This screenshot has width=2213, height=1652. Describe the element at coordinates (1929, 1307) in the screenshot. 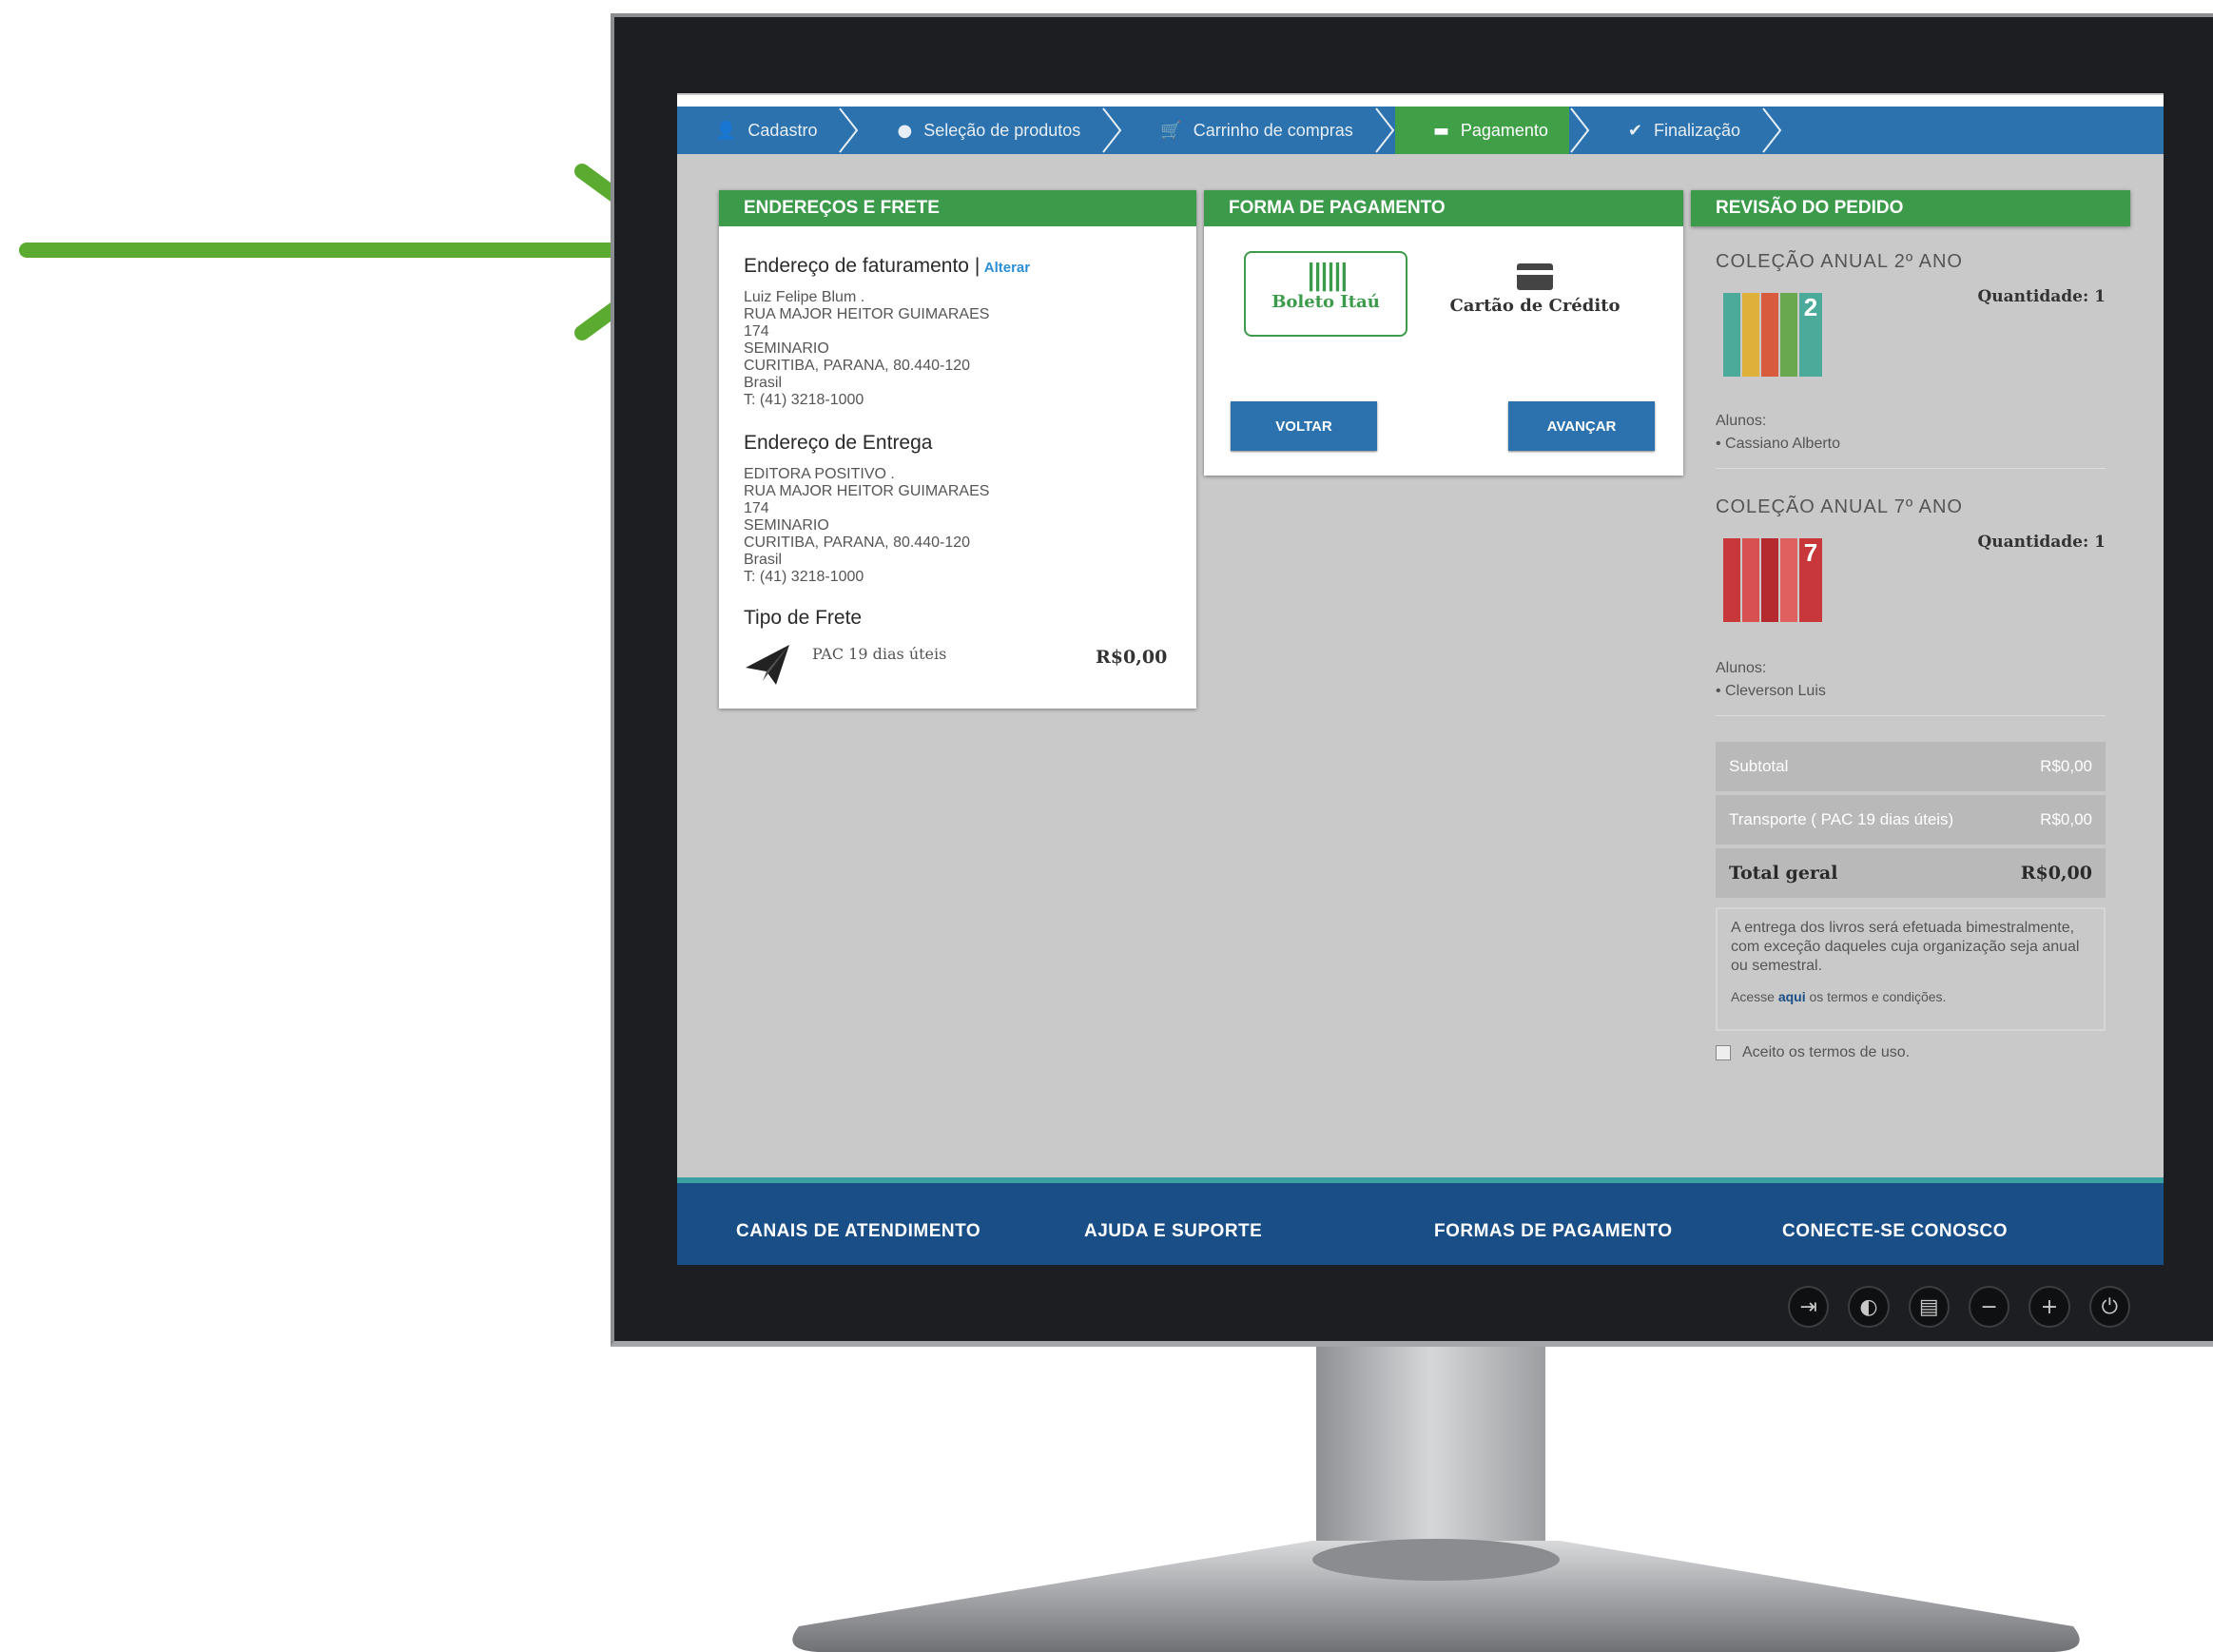

I see `panel-icon: ▤` at that location.